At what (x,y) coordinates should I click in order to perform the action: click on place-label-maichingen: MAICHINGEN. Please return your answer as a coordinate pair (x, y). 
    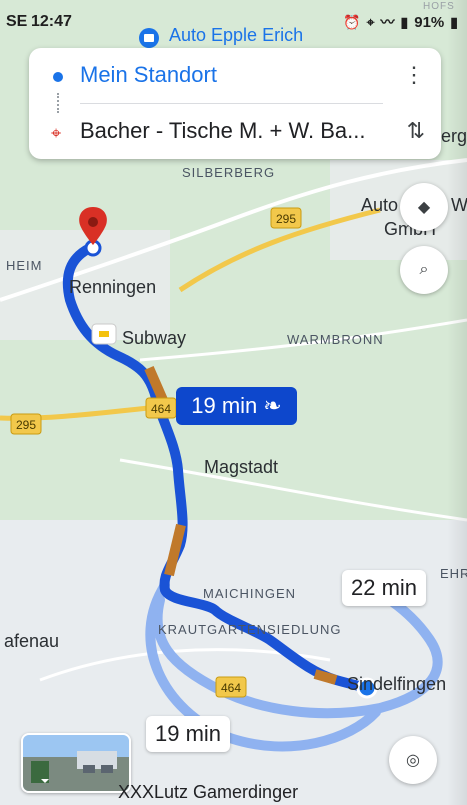
    Looking at the image, I should click on (249, 593).